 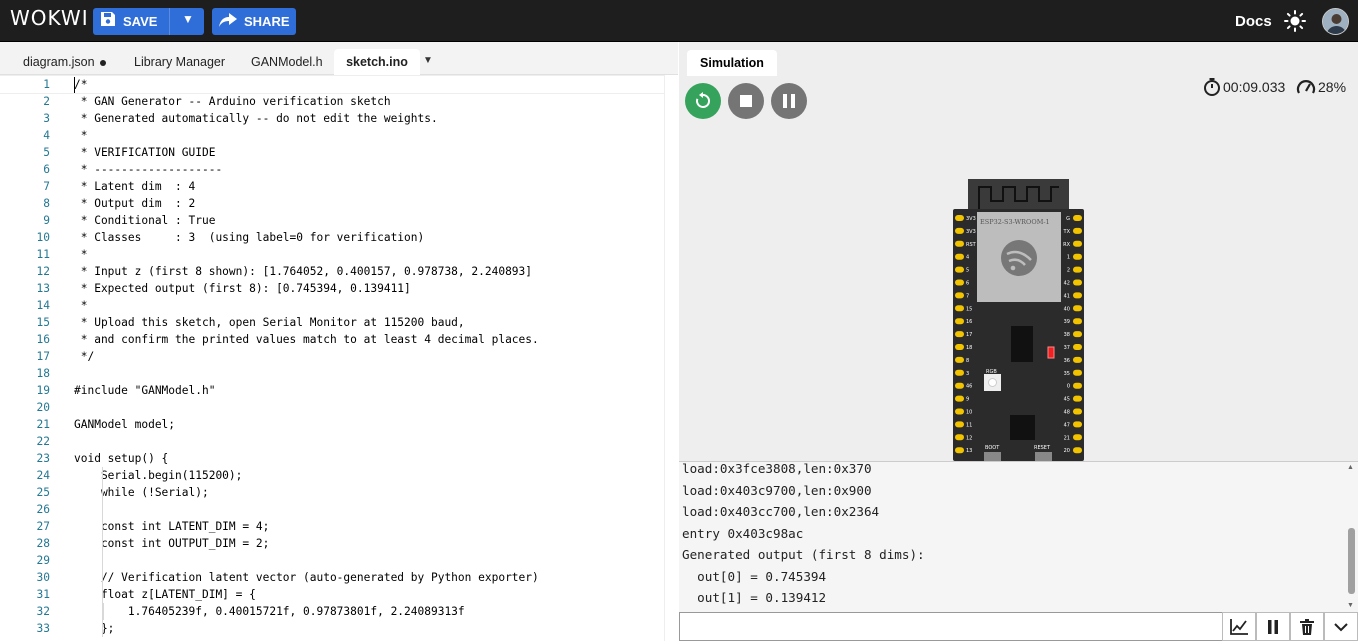 I want to click on user-avatar, so click(x=1335, y=21).